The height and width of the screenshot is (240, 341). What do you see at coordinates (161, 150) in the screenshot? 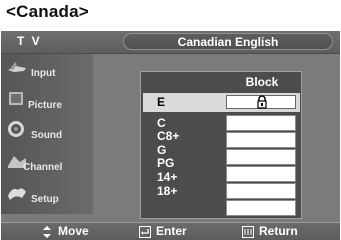
I see `rating-label: G` at bounding box center [161, 150].